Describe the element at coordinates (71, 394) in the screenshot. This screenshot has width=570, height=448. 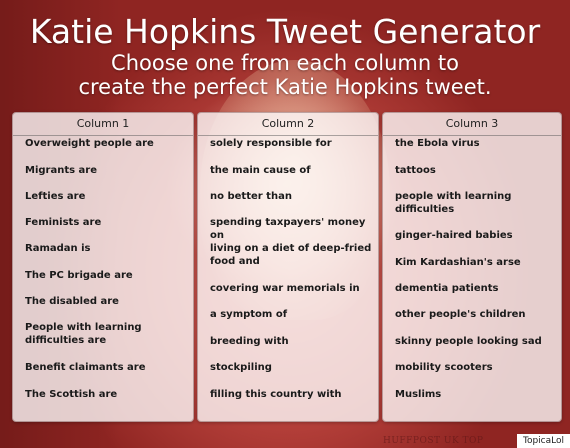
I see `column-1-item: The Scottish are` at that location.